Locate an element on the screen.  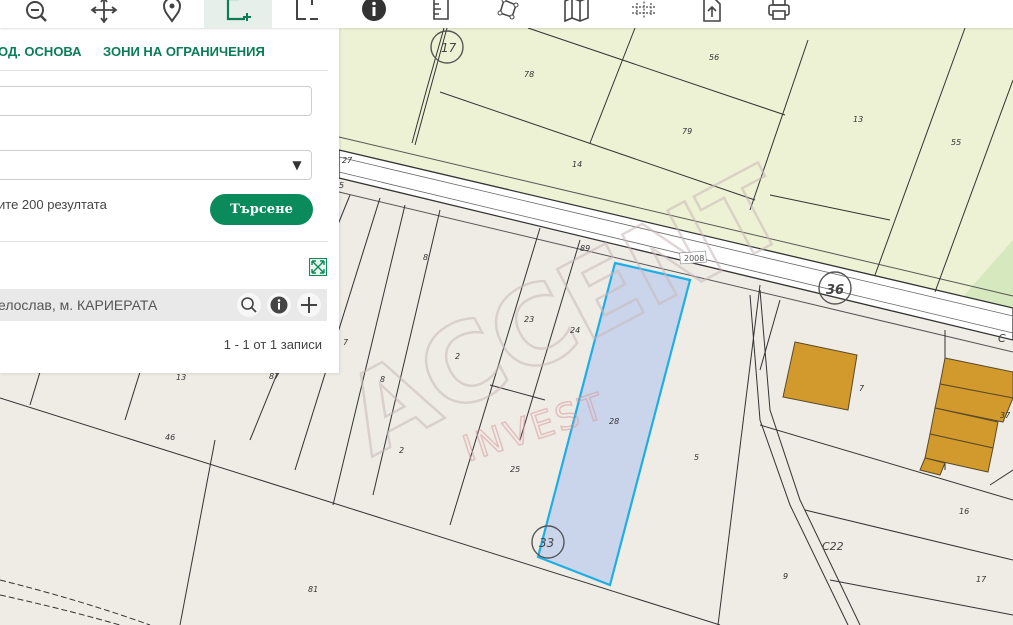
svg-text: C22 is located at coordinates (833, 546).